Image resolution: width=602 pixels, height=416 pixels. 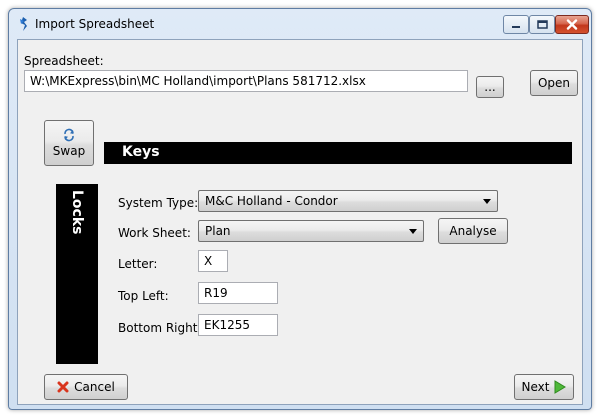 What do you see at coordinates (271, 201) in the screenshot?
I see `system-type-value: M&C Holland - Condor` at bounding box center [271, 201].